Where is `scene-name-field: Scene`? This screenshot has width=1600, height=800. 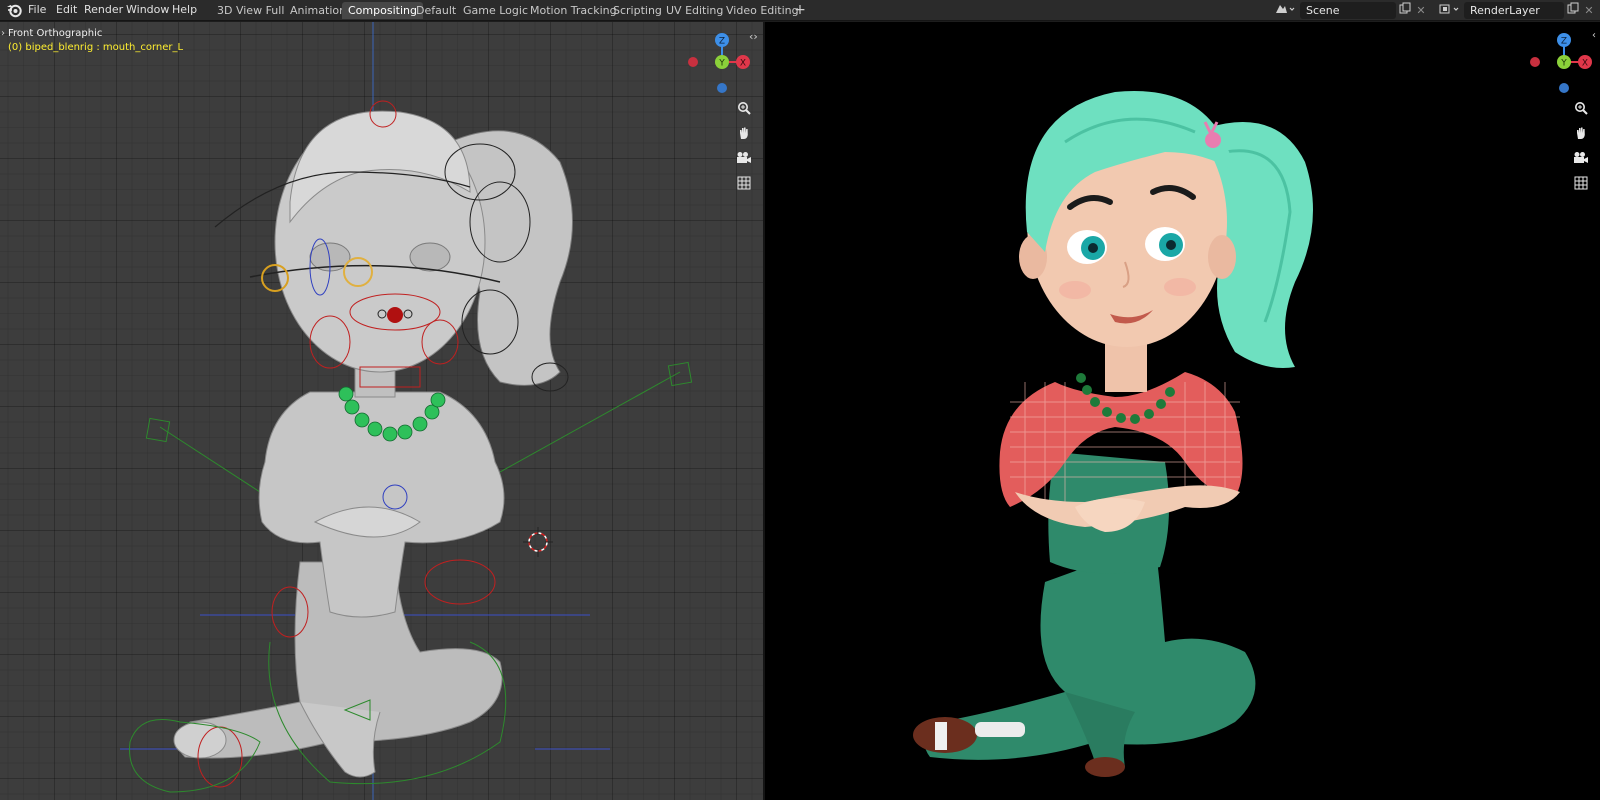 scene-name-field: Scene is located at coordinates (1348, 10).